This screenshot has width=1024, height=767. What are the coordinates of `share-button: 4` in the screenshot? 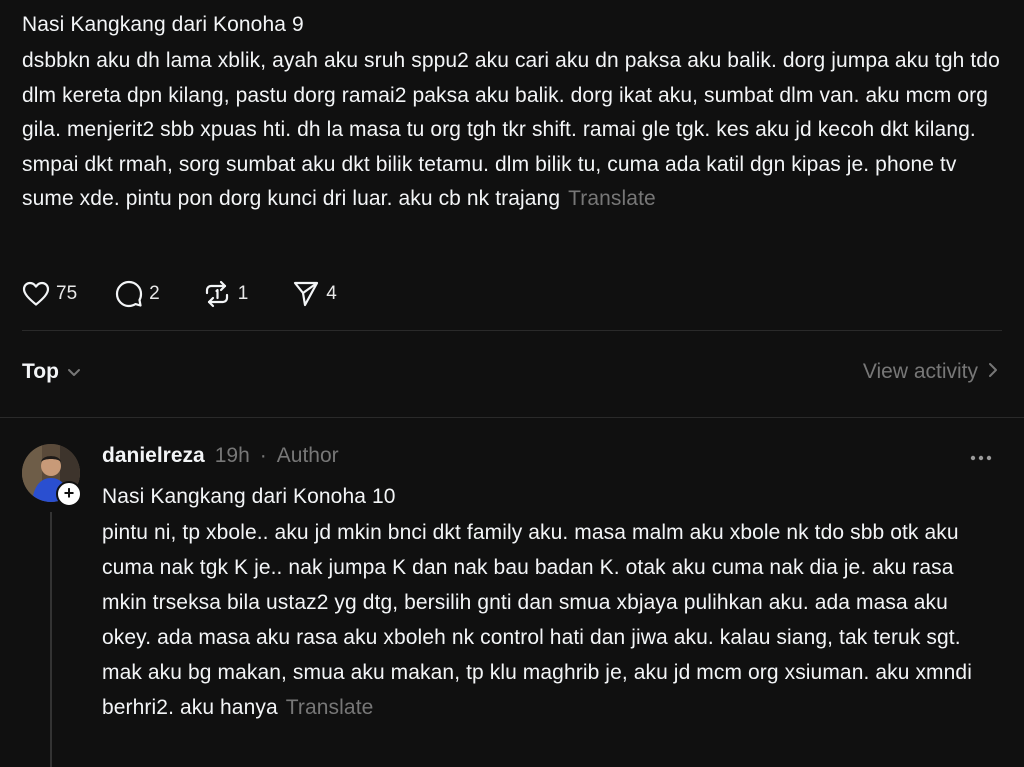 It's located at (314, 294).